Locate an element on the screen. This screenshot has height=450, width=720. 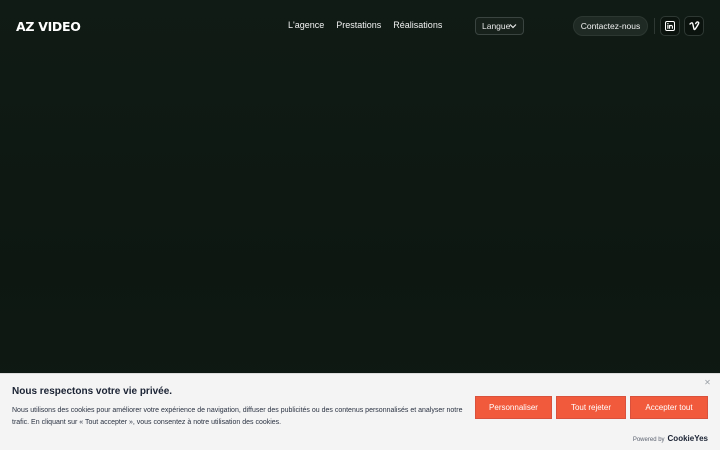
powered-by: Powered by CookieYes is located at coordinates (670, 438).